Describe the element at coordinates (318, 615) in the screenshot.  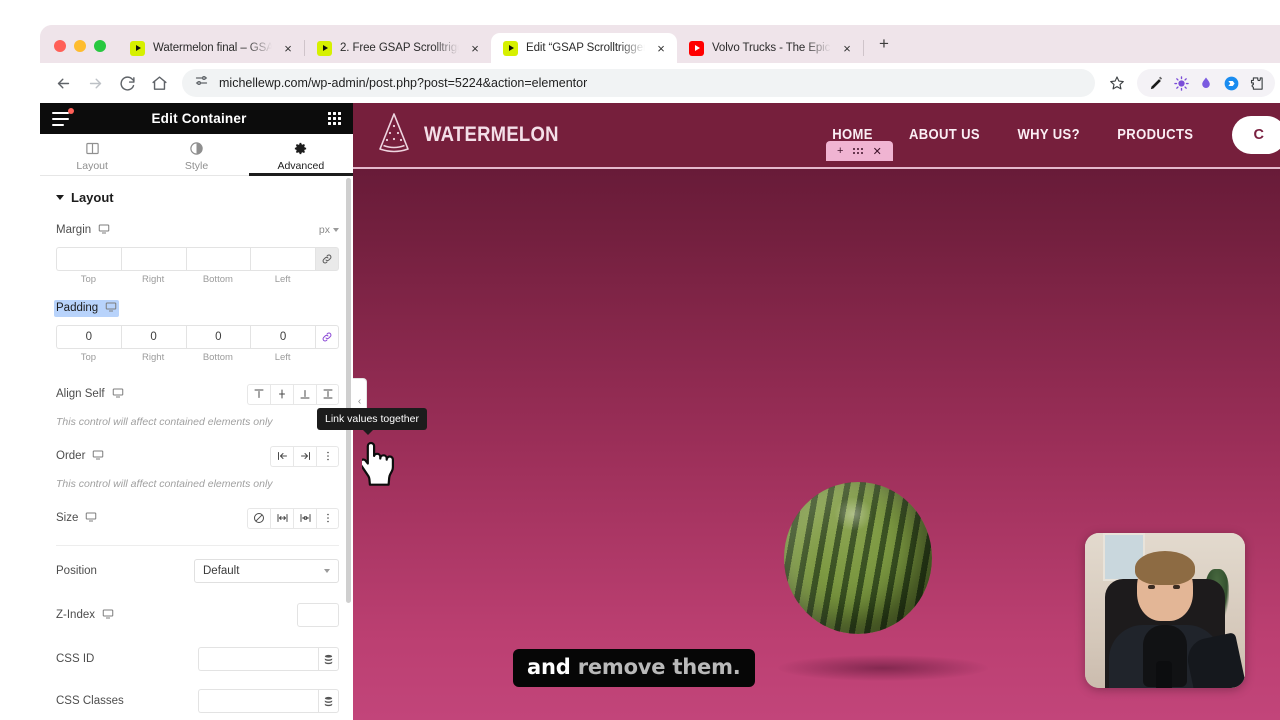
I see `z-index-input` at that location.